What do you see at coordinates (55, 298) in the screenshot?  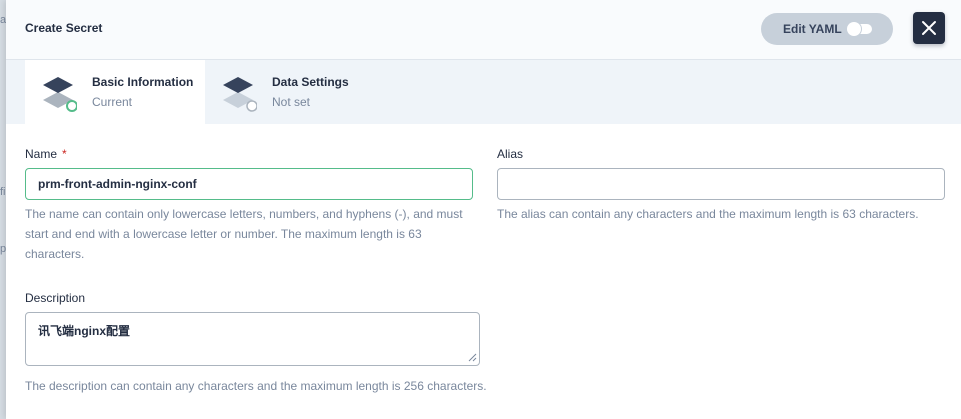 I see `description-label: Description` at bounding box center [55, 298].